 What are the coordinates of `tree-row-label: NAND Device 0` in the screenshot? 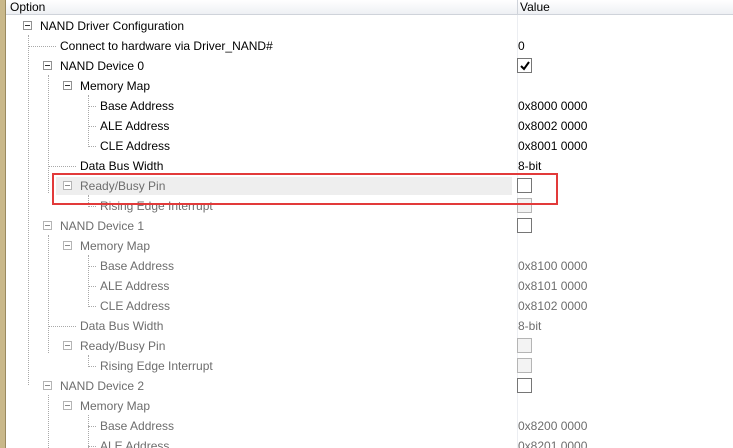 It's located at (102, 66).